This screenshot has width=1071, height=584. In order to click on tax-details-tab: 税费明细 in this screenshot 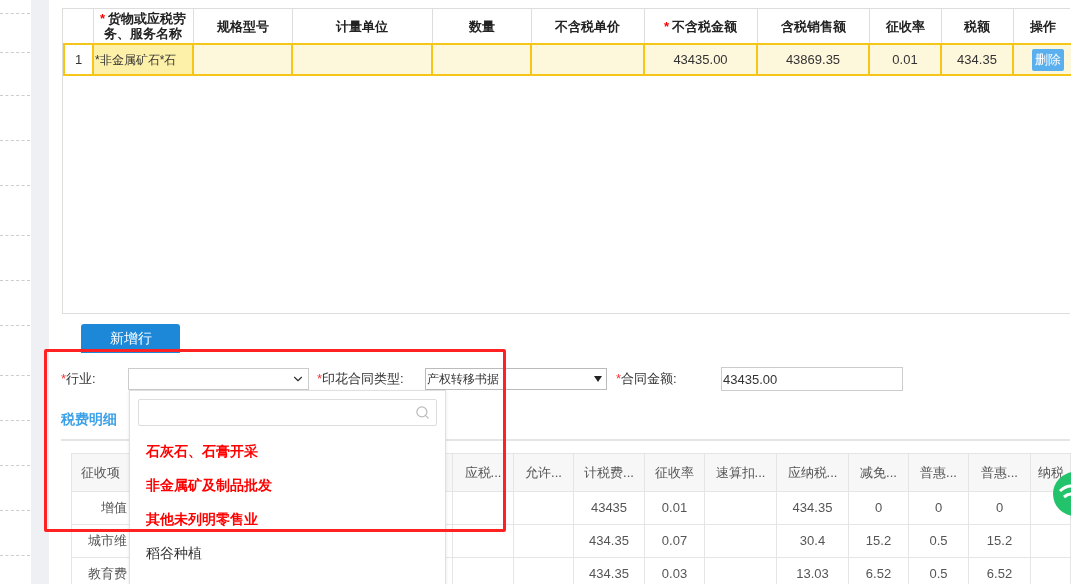, I will do `click(89, 419)`.